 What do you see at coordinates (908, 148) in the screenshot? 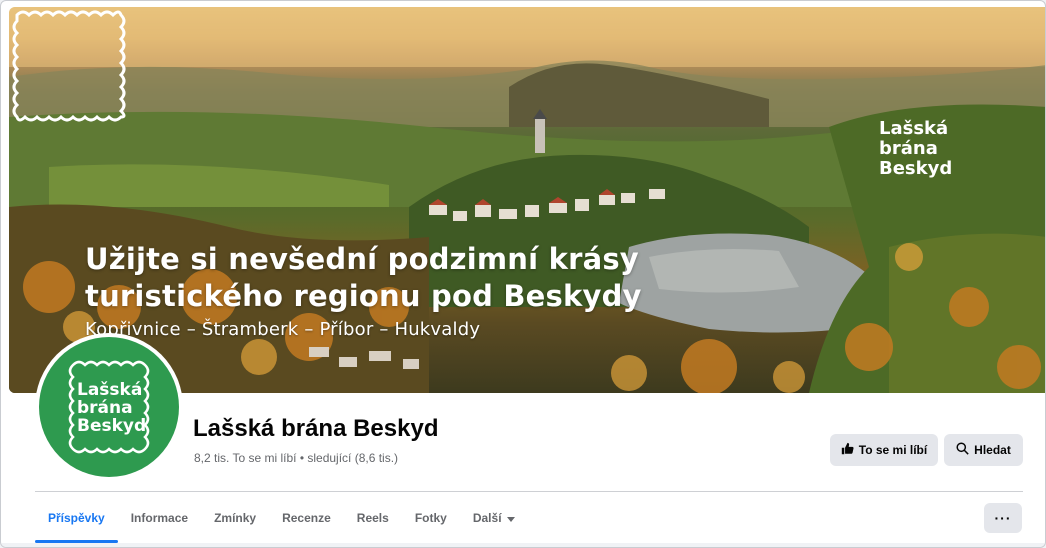
I see `stamp-line2: brána` at bounding box center [908, 148].